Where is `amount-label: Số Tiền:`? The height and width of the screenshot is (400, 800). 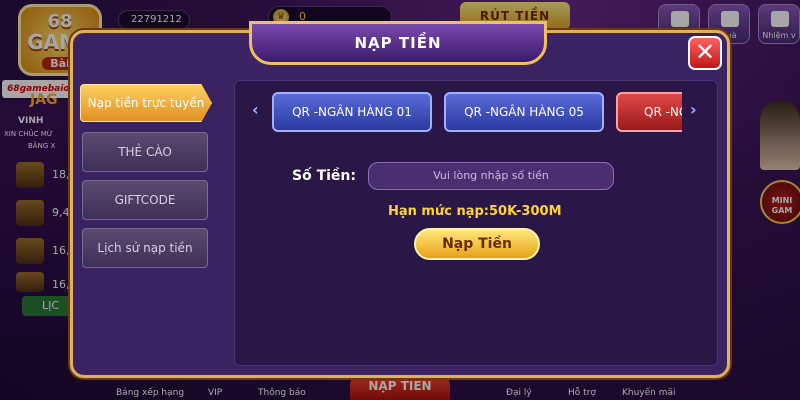 amount-label: Số Tiền: is located at coordinates (324, 176).